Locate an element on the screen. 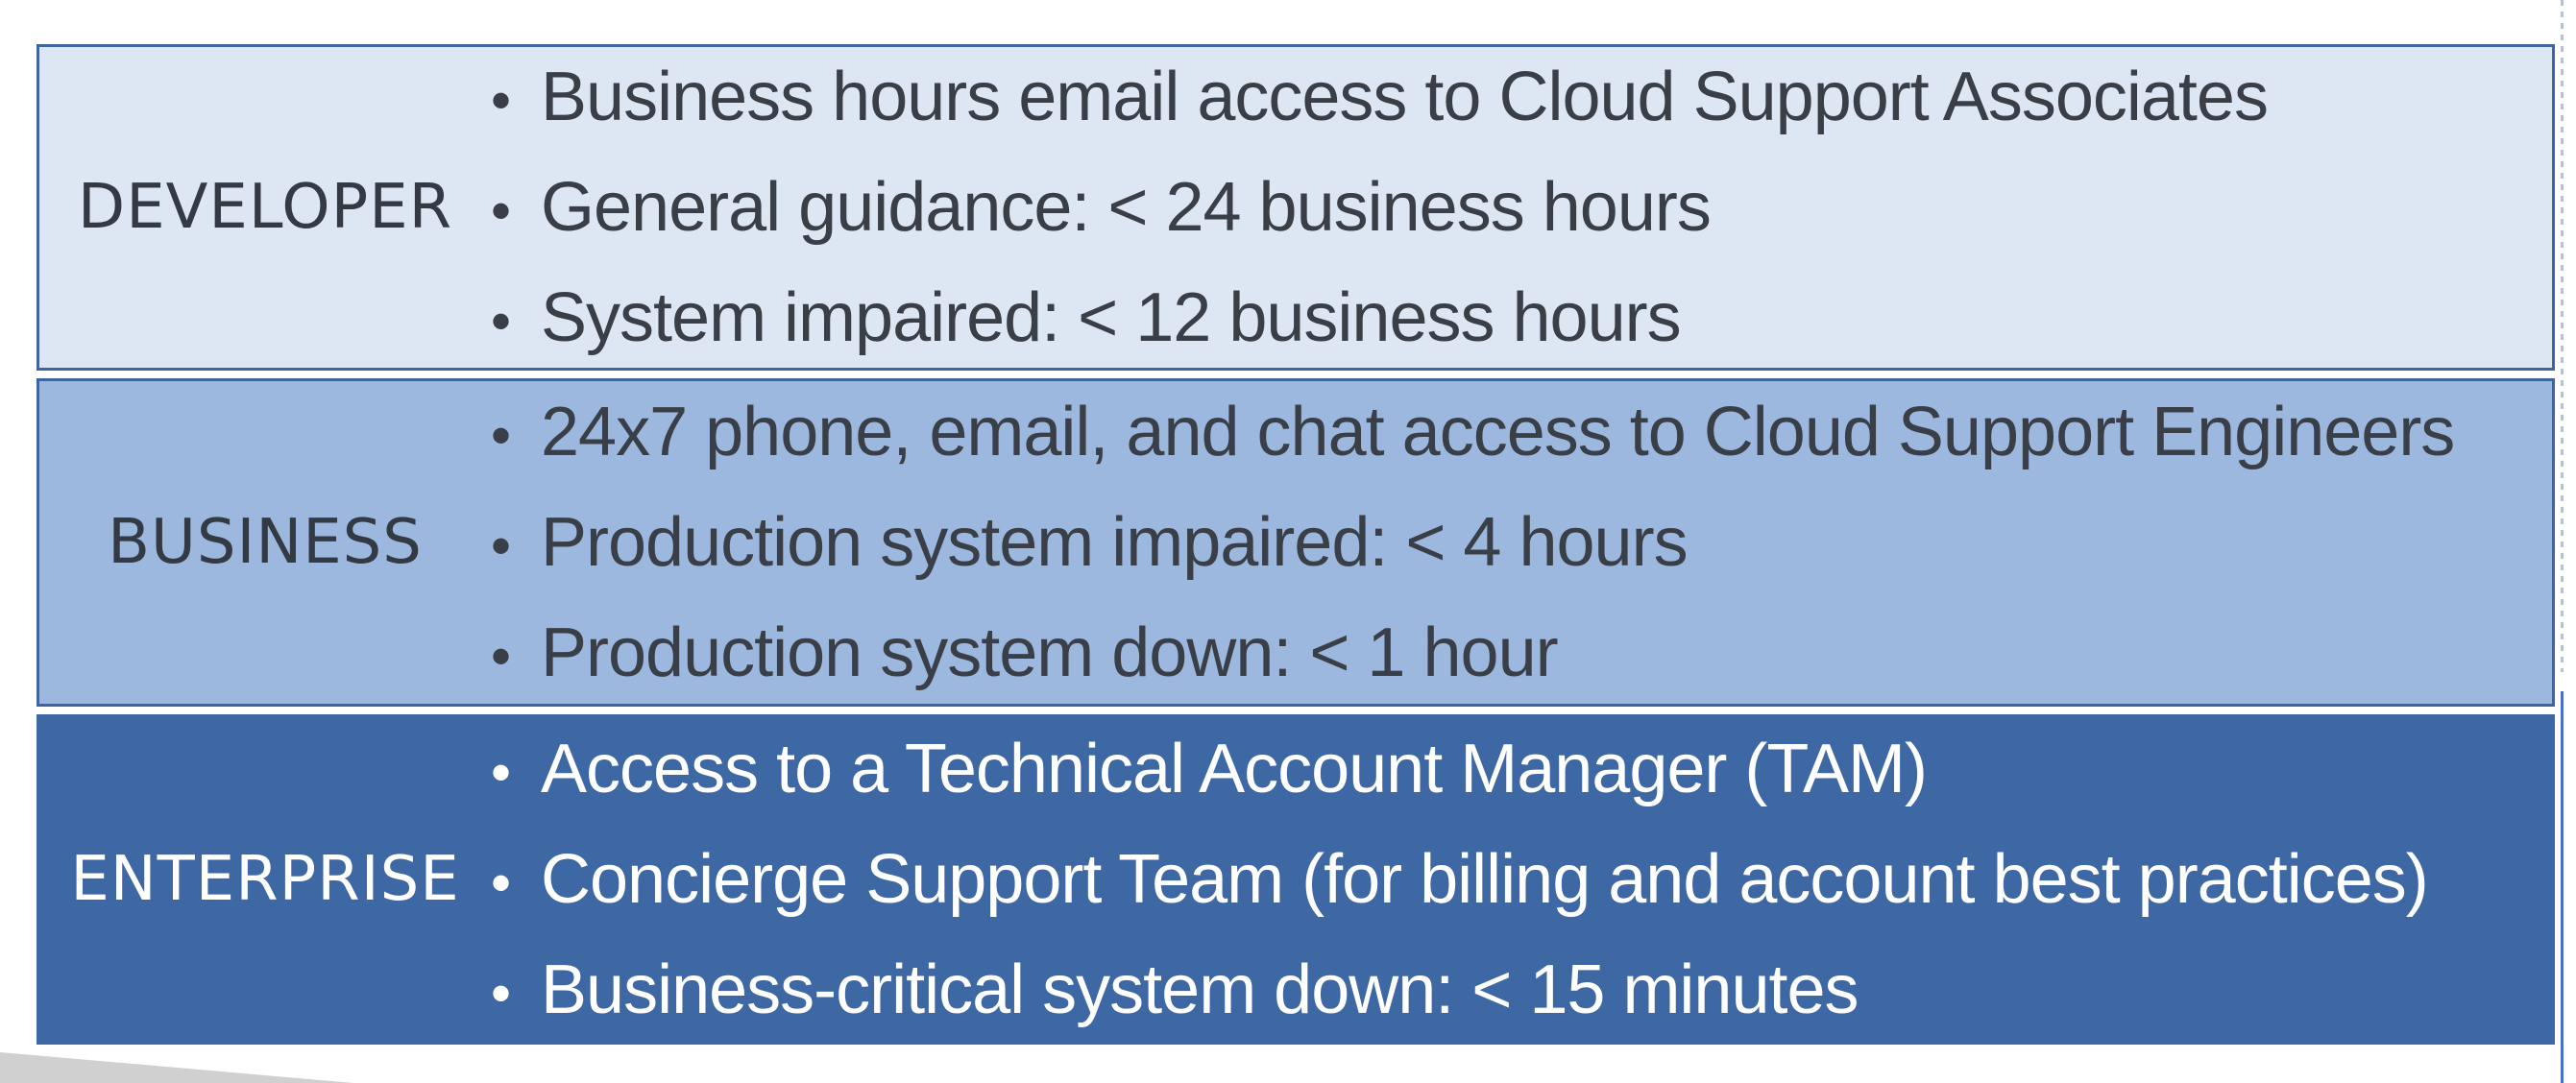 The image size is (2576, 1083). tier-name-business: BUSINESS is located at coordinates (266, 542).